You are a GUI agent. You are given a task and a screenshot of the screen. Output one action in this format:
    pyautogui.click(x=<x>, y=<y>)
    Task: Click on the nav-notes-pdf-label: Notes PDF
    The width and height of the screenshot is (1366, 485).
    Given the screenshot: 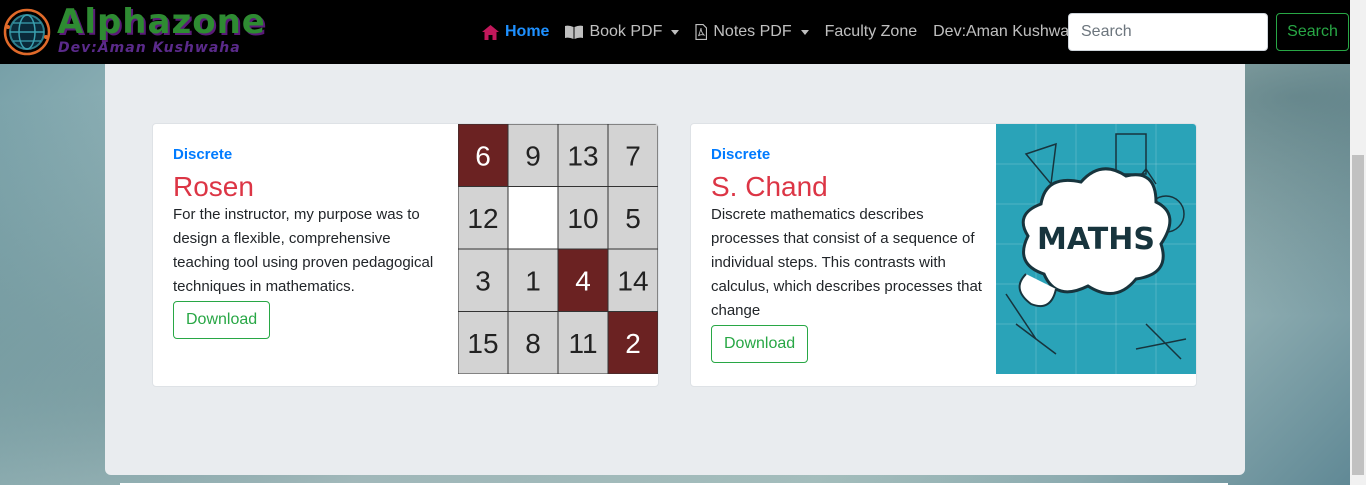 What is the action you would take?
    pyautogui.click(x=752, y=31)
    